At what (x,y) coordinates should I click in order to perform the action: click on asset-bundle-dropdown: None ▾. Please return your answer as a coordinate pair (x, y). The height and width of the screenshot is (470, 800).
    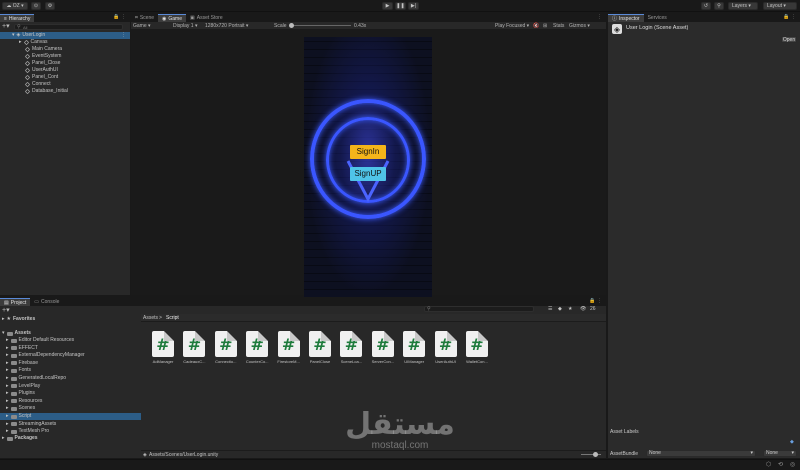
    Looking at the image, I should click on (701, 453).